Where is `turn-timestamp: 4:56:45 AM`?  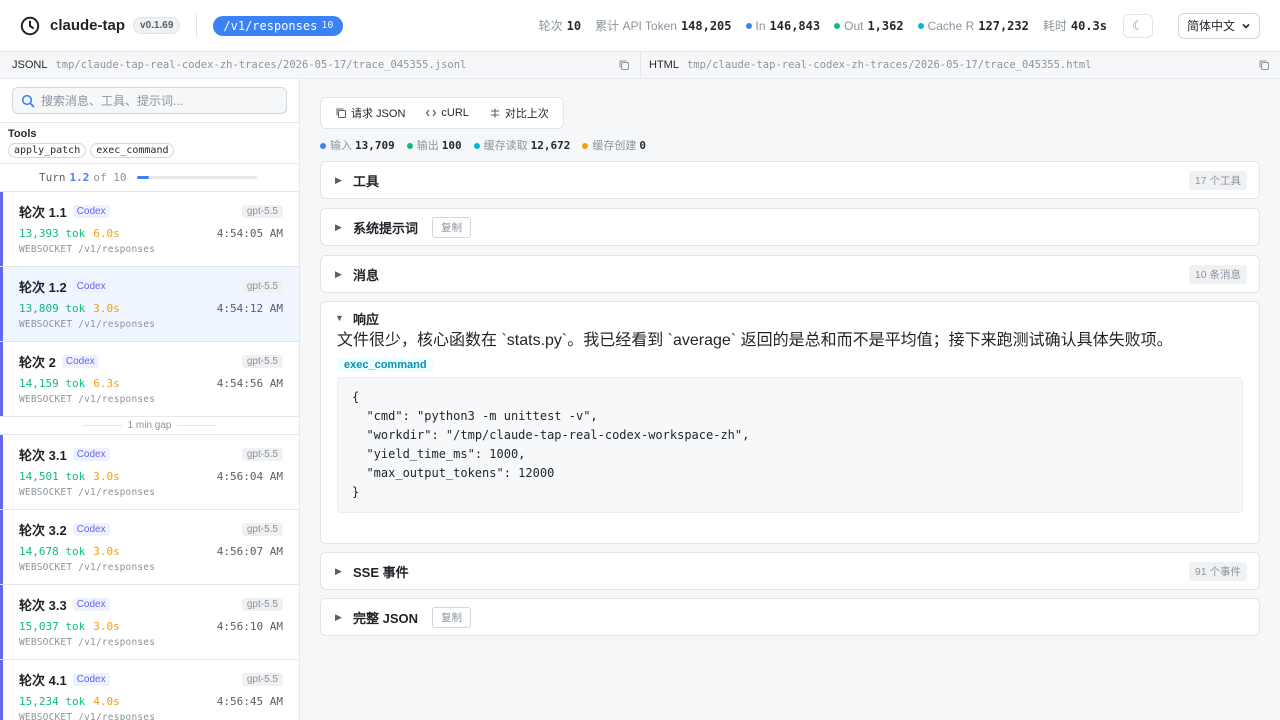 turn-timestamp: 4:56:45 AM is located at coordinates (249, 701).